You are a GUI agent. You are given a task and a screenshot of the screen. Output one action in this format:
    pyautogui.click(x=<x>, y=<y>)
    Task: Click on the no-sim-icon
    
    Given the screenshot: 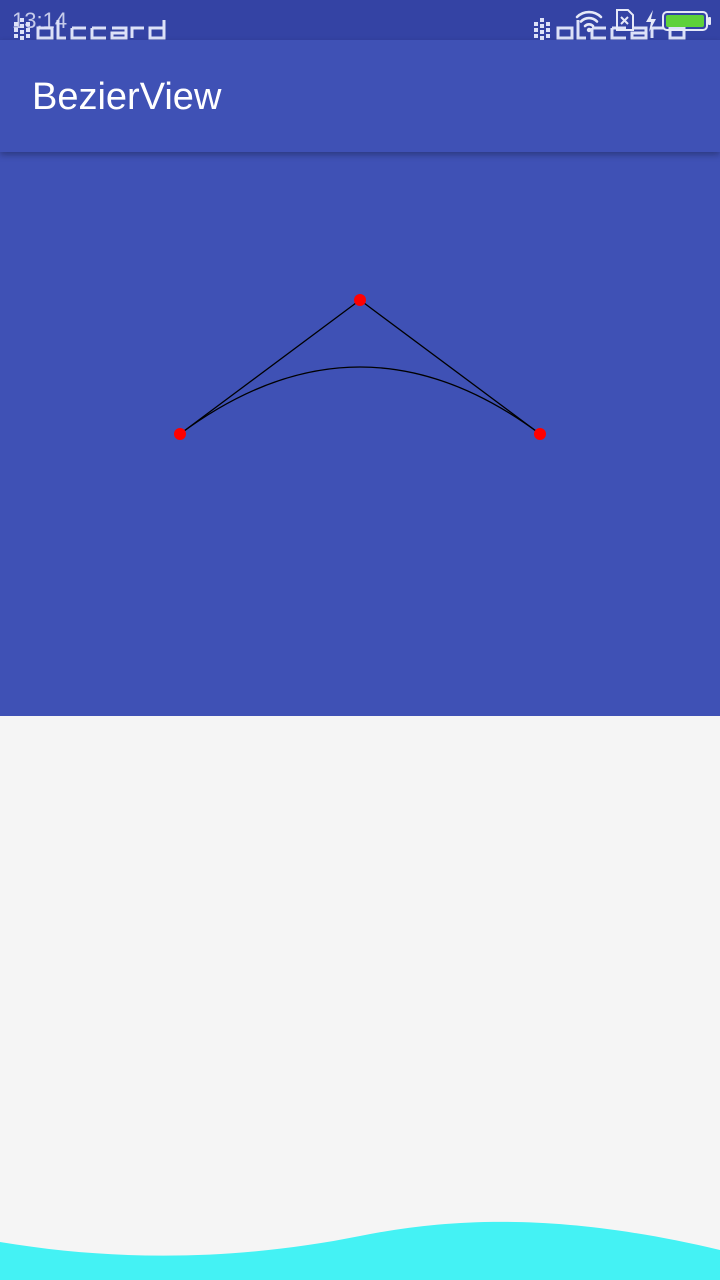 What is the action you would take?
    pyautogui.click(x=625, y=20)
    